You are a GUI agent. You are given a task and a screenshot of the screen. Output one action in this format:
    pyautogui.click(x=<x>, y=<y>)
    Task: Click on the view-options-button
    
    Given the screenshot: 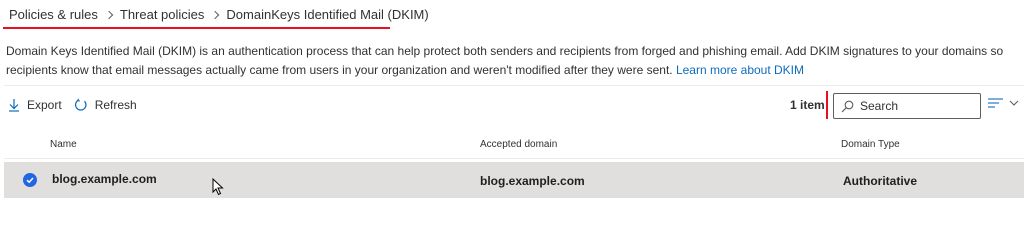 What is the action you would take?
    pyautogui.click(x=1004, y=103)
    